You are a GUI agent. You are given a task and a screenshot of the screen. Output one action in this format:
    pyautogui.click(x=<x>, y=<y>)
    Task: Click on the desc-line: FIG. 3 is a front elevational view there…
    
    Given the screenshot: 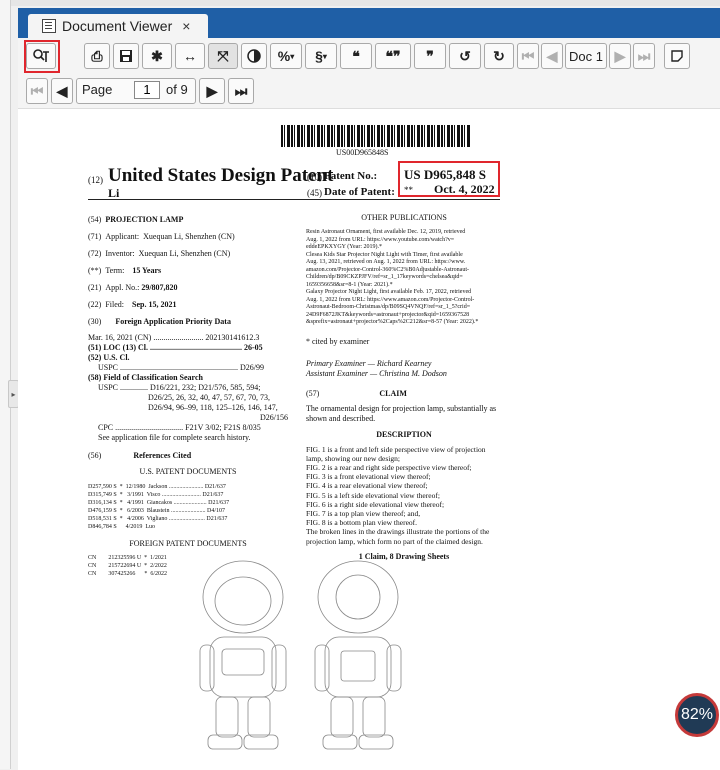 What is the action you would take?
    pyautogui.click(x=368, y=477)
    